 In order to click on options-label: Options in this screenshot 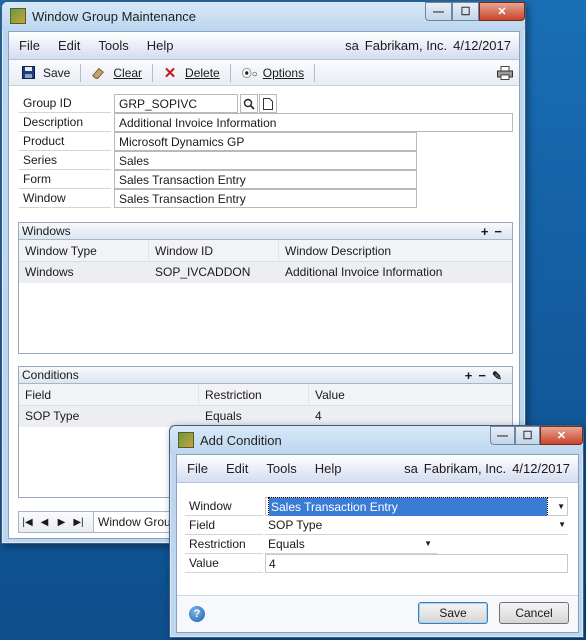, I will do `click(283, 72)`.